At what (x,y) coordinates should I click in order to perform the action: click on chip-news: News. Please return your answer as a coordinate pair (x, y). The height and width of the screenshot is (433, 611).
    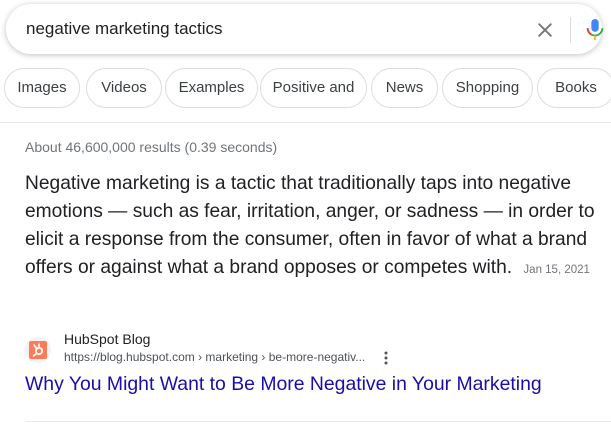
    Looking at the image, I should click on (404, 88).